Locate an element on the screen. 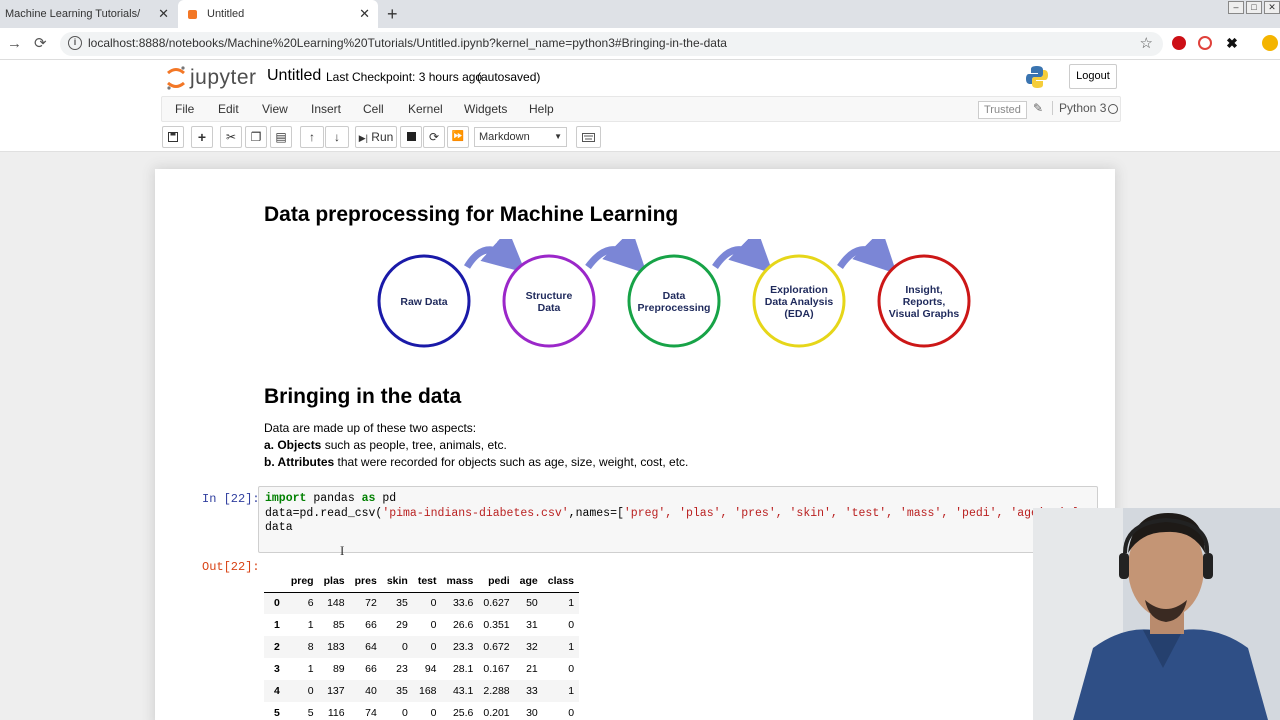  insert-cell-button: + is located at coordinates (202, 137).